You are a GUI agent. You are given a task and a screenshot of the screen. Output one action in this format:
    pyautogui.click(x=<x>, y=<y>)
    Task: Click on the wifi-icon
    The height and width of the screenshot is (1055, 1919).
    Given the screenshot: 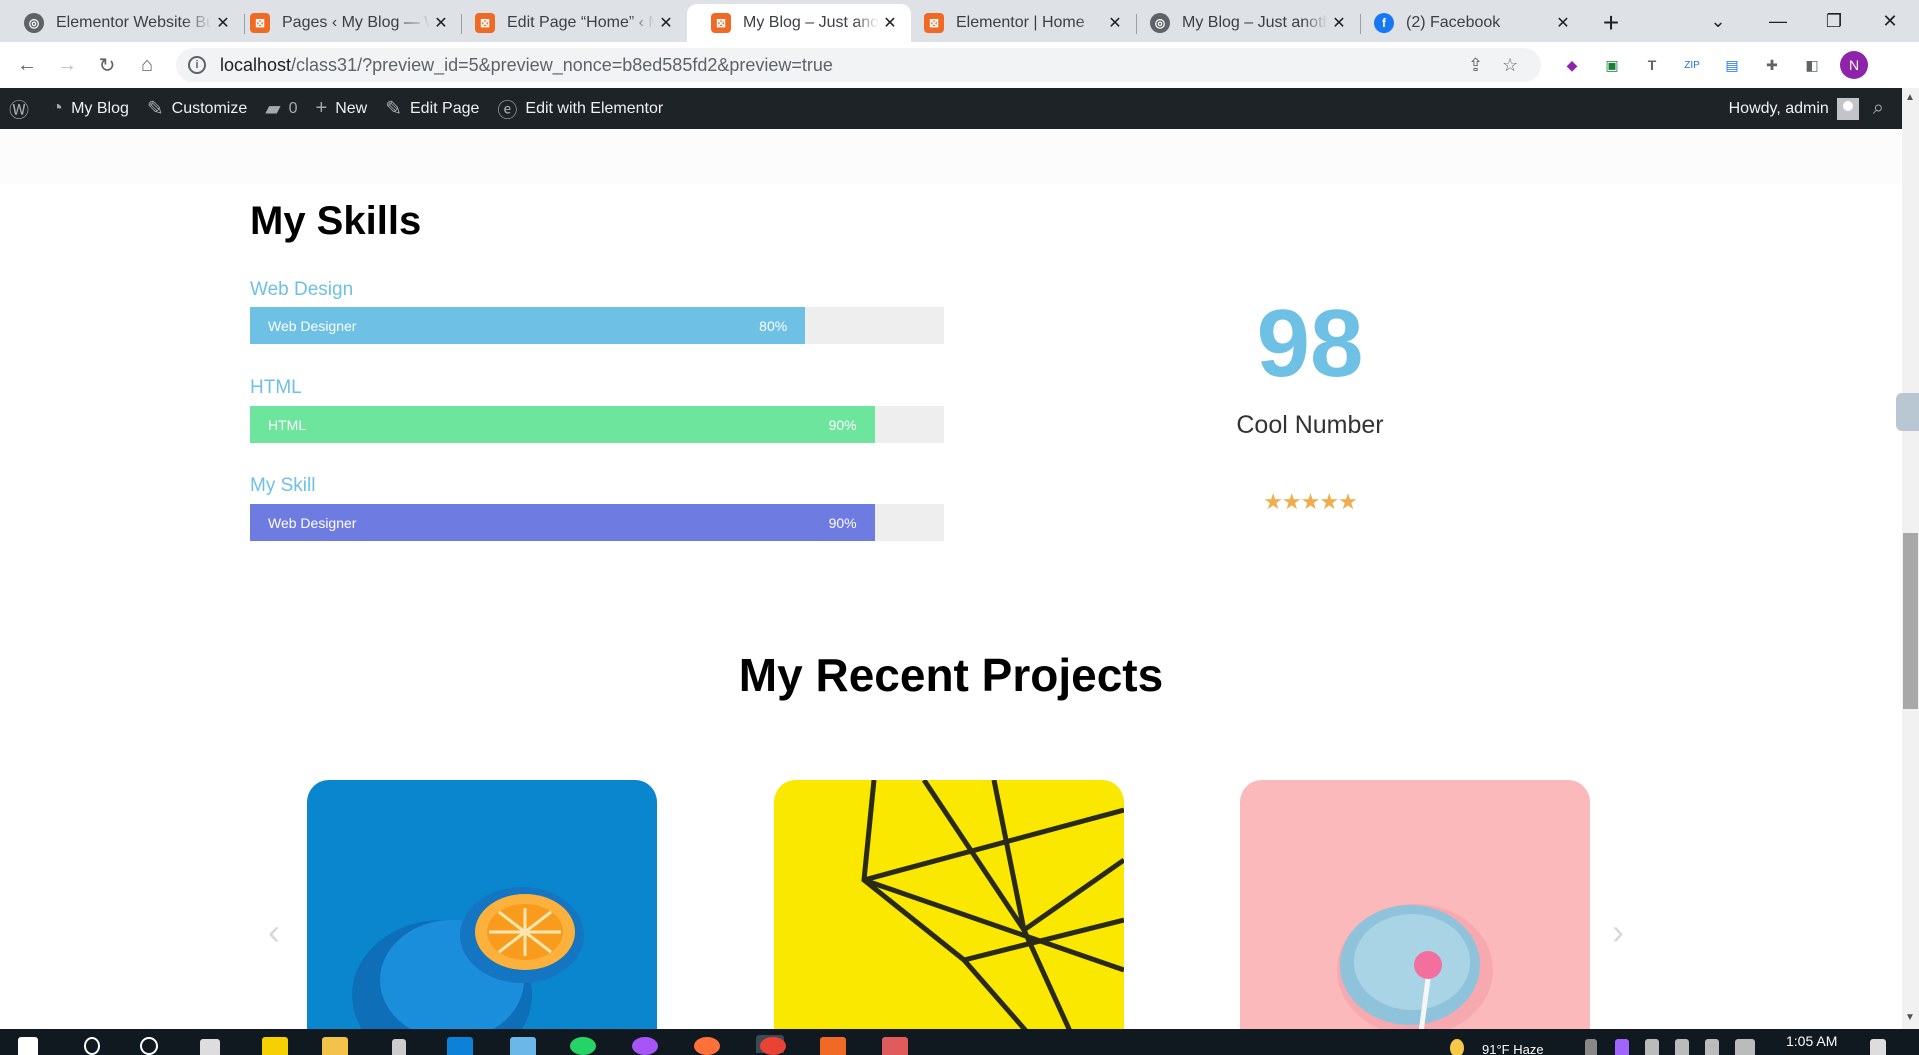 What is the action you would take?
    pyautogui.click(x=1682, y=1047)
    